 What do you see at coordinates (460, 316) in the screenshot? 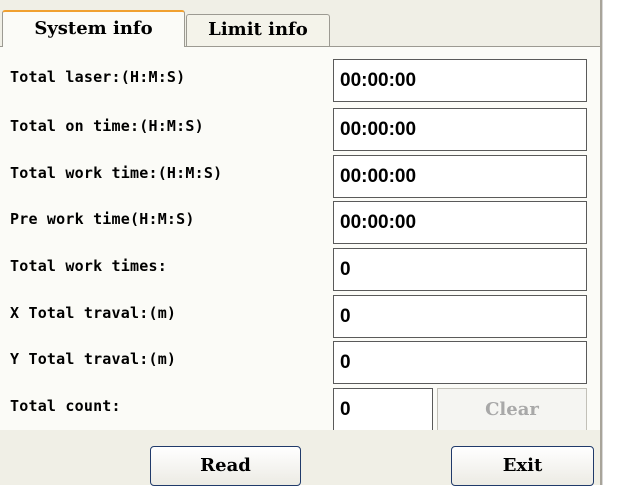
I see `x-total-traval-field: 0` at bounding box center [460, 316].